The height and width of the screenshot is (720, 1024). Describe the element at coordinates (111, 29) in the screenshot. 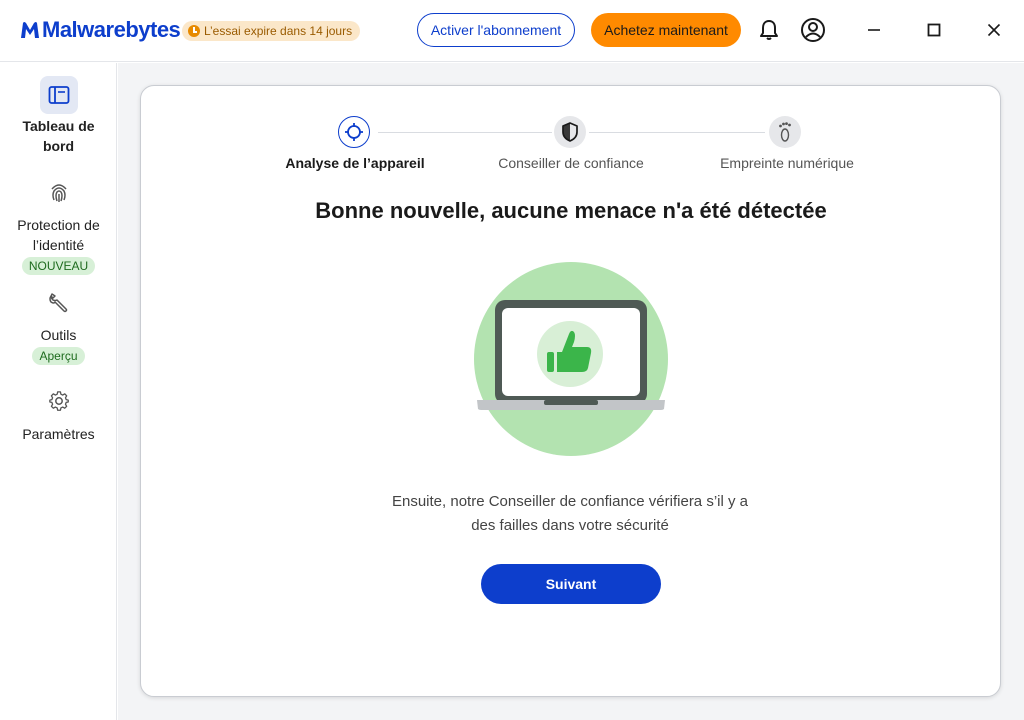

I see `logo-text: Malwarebytes` at that location.